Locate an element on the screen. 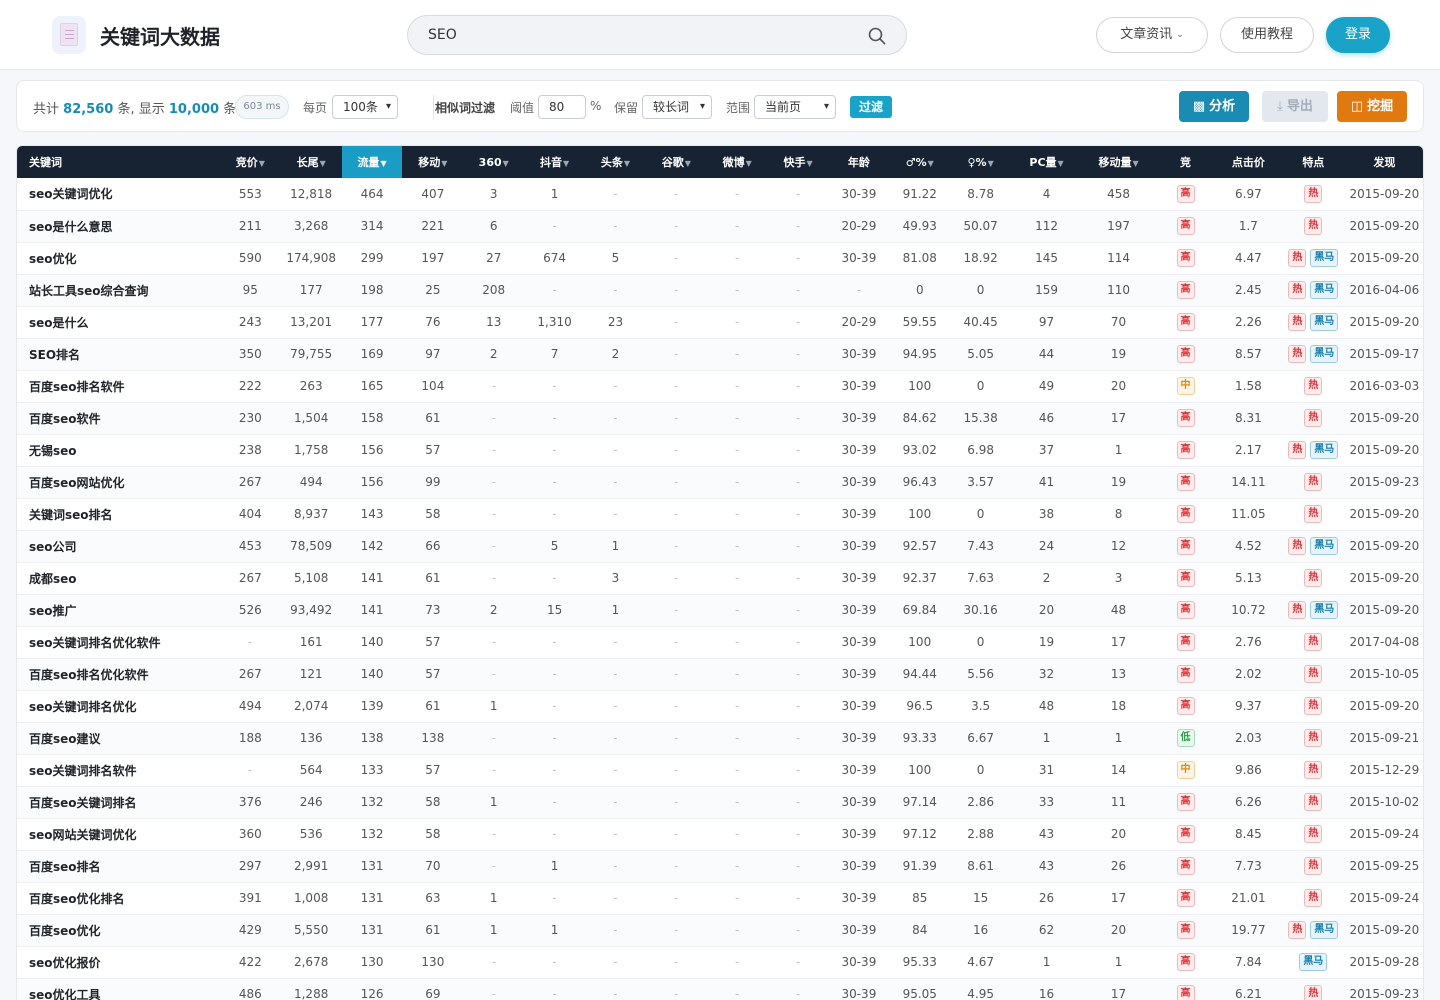 The image size is (1440, 1000). export-button: ⤓ 导出 is located at coordinates (1295, 106).